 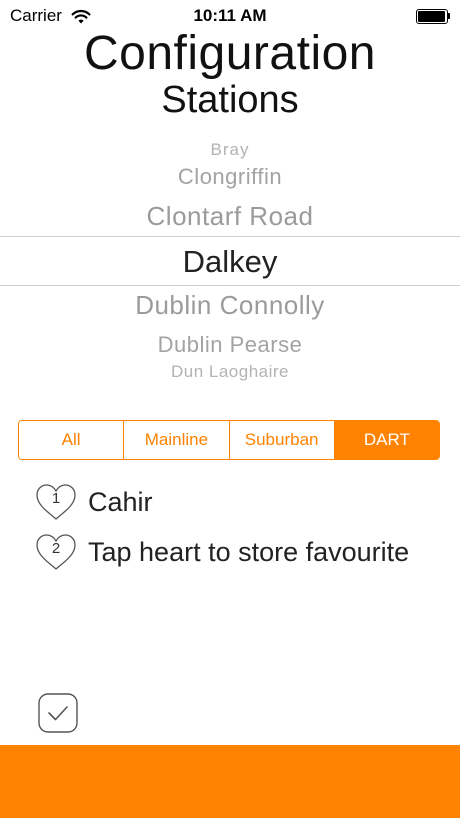 What do you see at coordinates (230, 236) in the screenshot?
I see `picker-selection-line-top` at bounding box center [230, 236].